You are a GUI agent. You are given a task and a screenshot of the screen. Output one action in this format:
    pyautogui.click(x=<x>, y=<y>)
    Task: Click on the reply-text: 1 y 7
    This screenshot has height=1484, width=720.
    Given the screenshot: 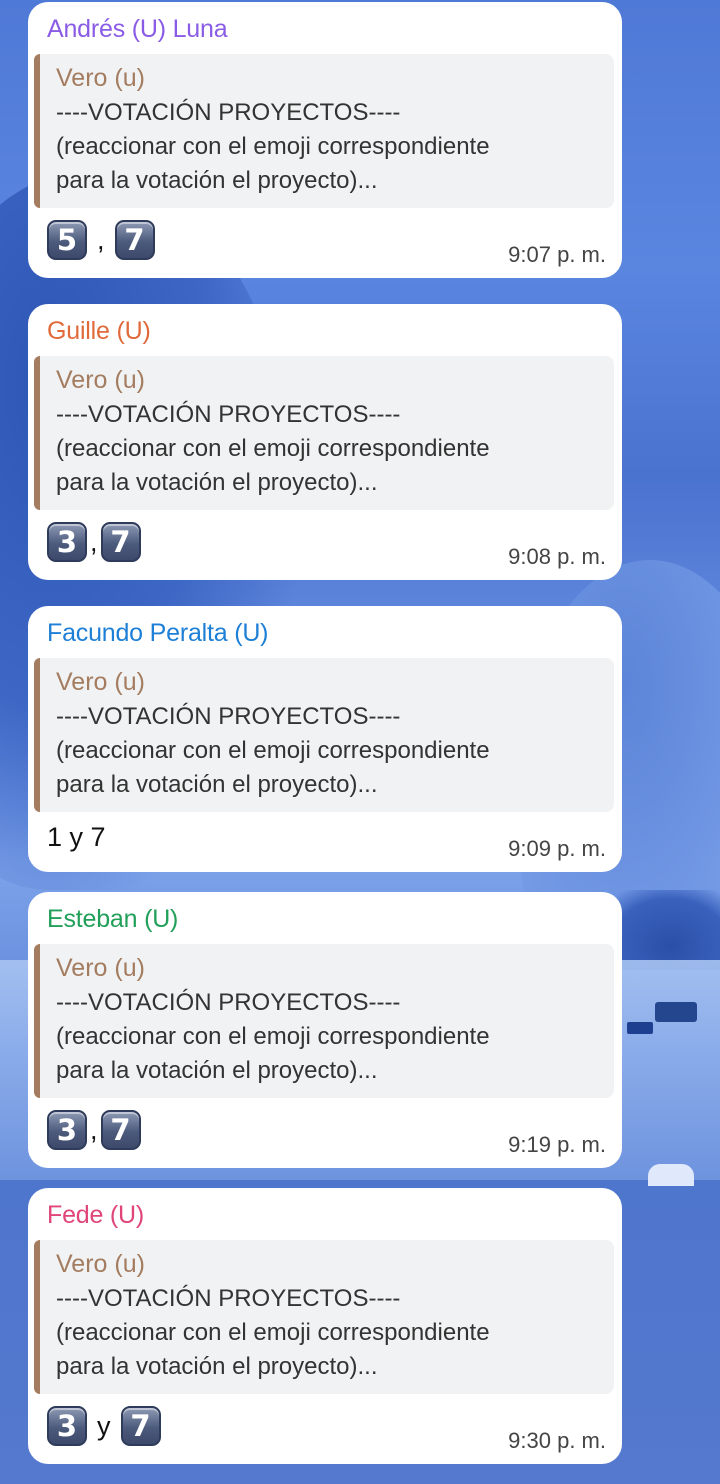 What is the action you would take?
    pyautogui.click(x=76, y=837)
    